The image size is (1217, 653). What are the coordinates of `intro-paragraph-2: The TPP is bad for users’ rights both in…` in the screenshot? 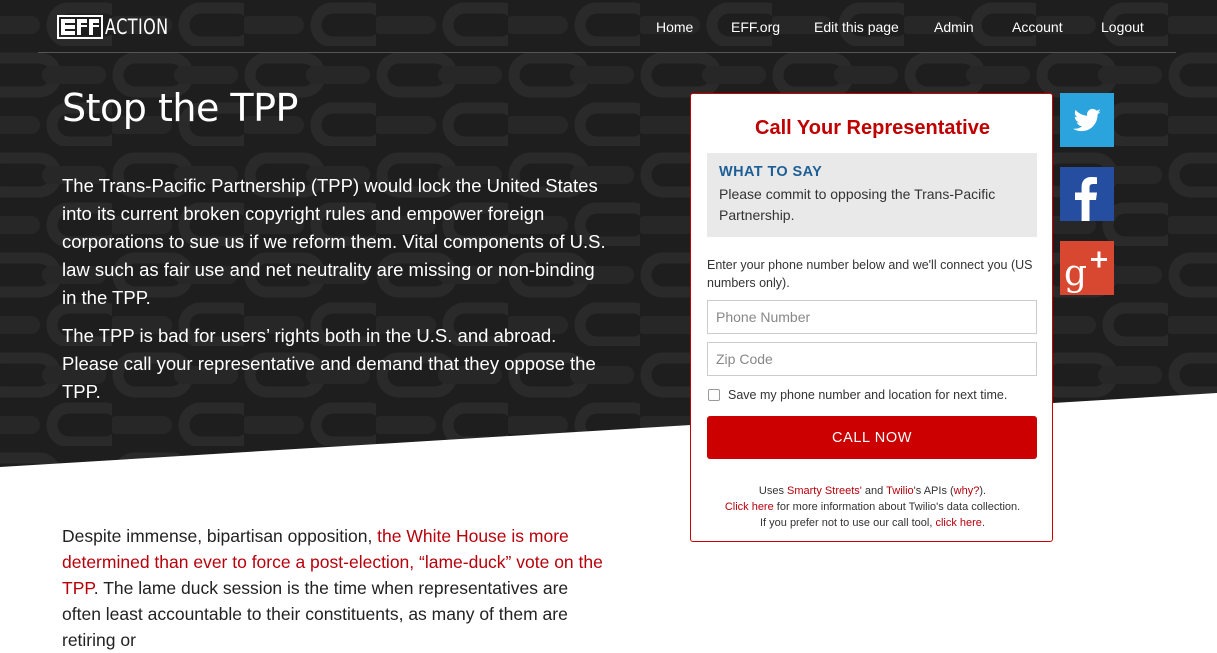 It's located at (329, 363).